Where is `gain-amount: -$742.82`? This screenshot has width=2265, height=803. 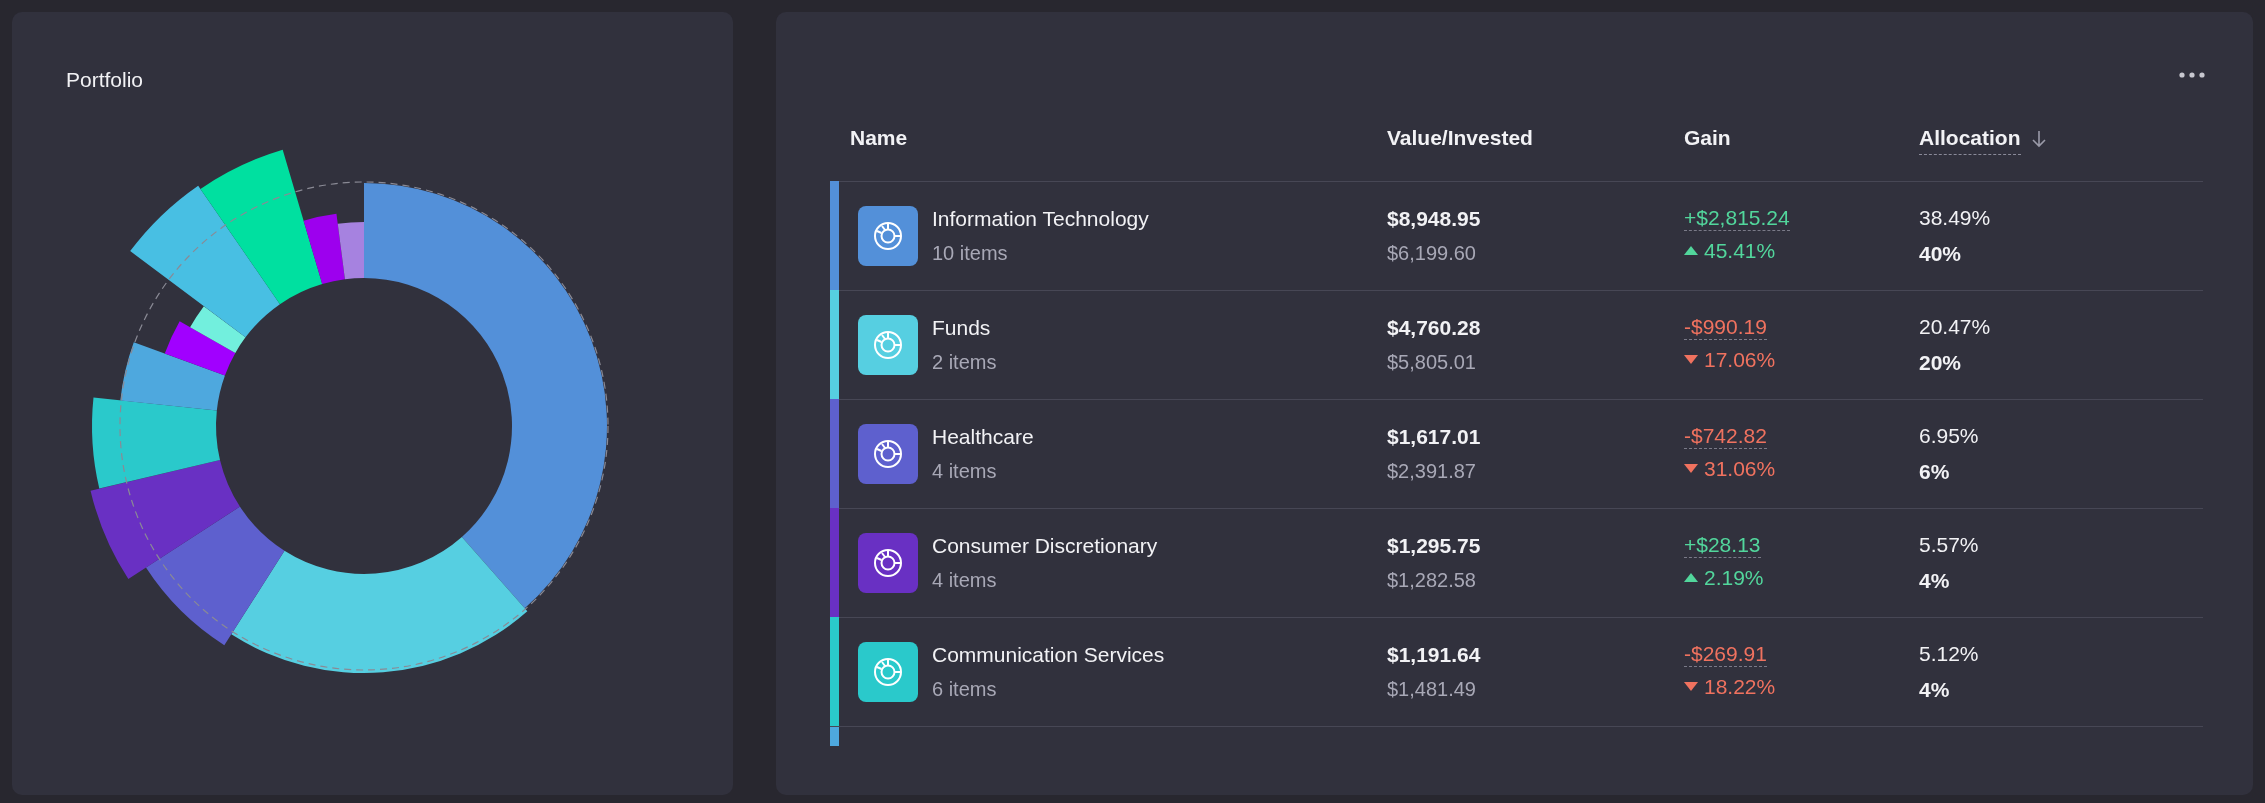 gain-amount: -$742.82 is located at coordinates (1725, 435).